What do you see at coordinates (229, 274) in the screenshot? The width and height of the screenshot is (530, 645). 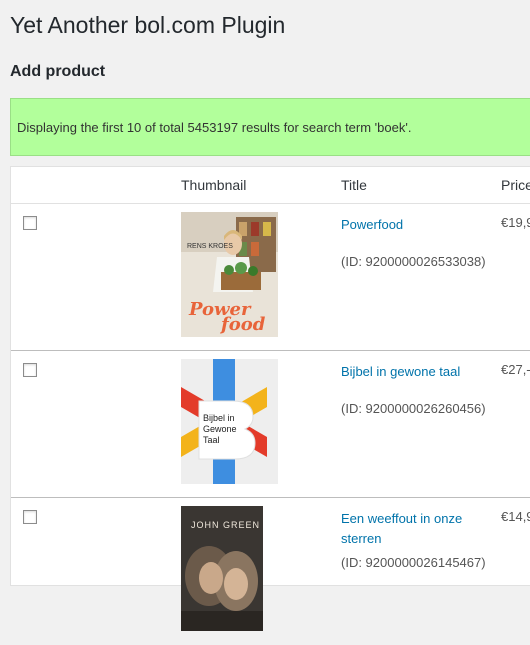 I see `product-thumbnail: RENS KROES Power food` at bounding box center [229, 274].